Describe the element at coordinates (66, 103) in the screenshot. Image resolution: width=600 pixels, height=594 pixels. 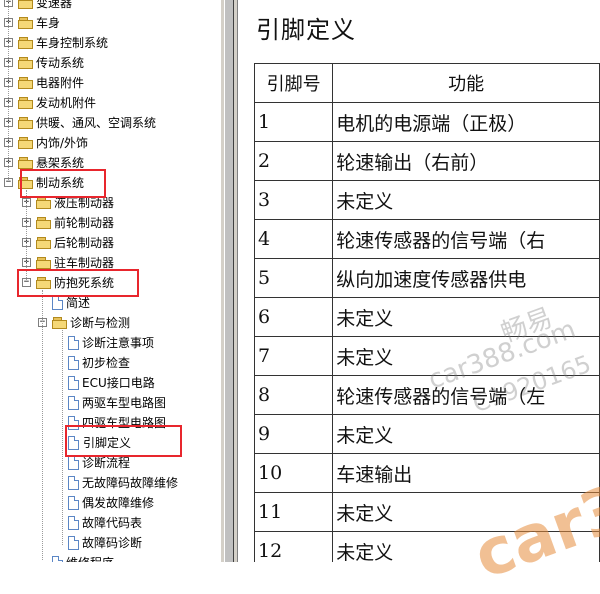
I see `tree-item-label: 发动机附件` at that location.